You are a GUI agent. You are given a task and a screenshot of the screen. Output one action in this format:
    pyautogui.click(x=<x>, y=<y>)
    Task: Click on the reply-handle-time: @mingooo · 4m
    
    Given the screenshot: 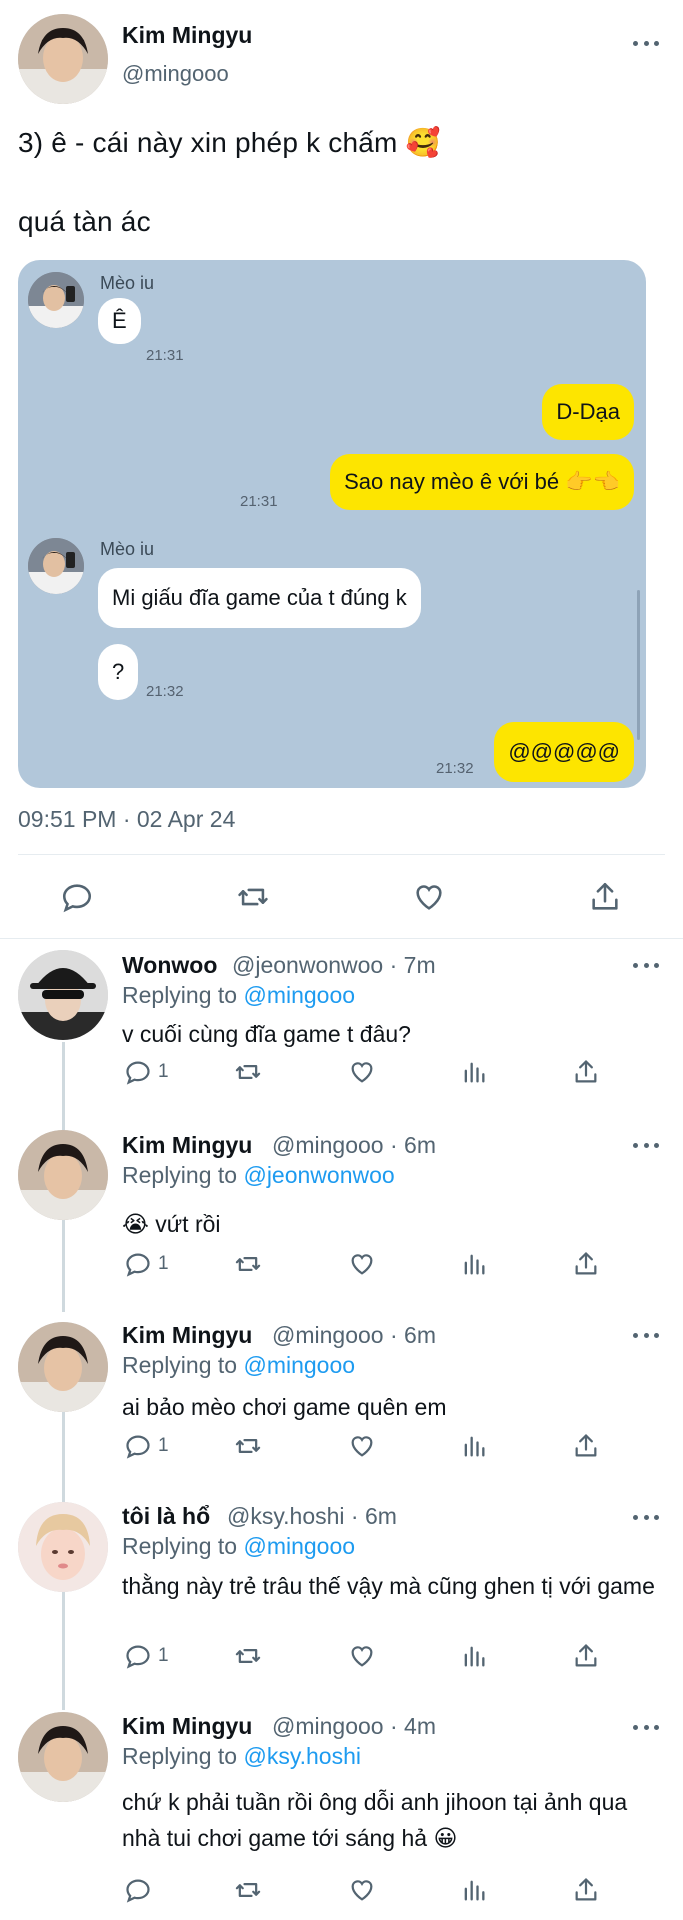 What is the action you would take?
    pyautogui.click(x=354, y=1726)
    